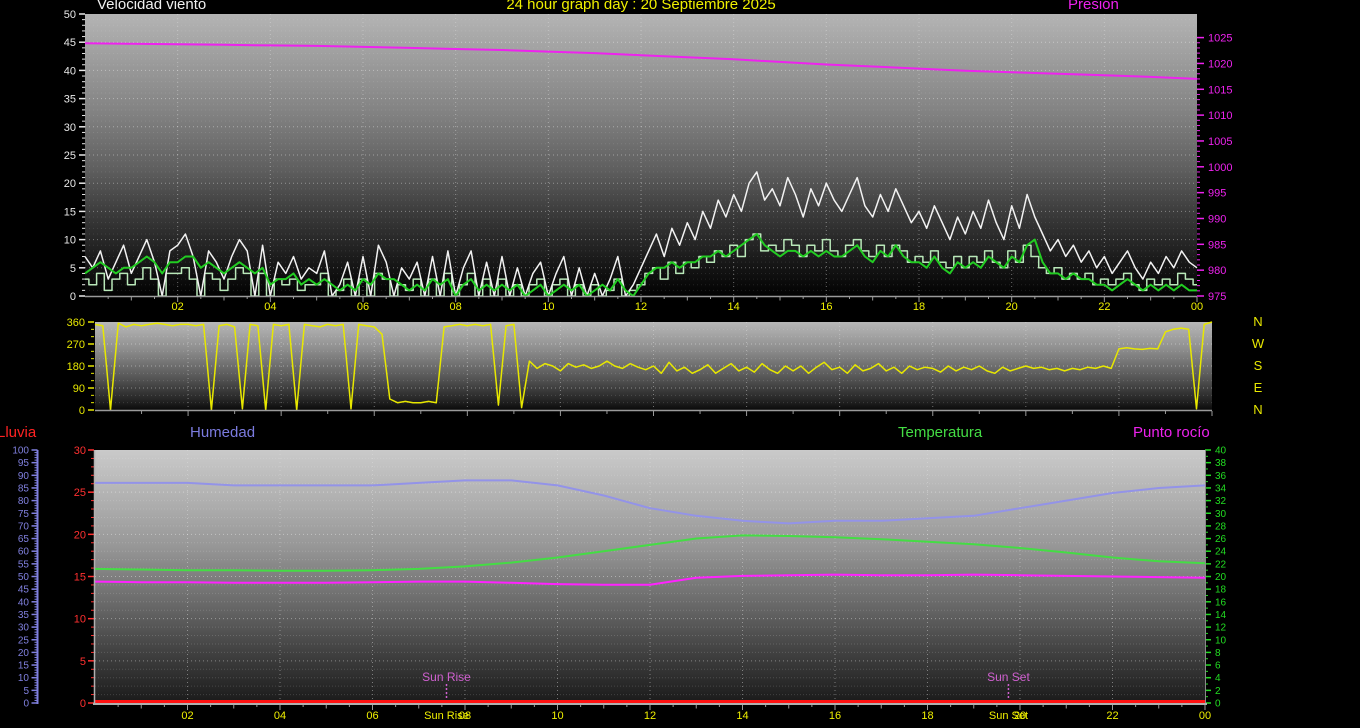 This screenshot has height=728, width=1360. What do you see at coordinates (82, 411) in the screenshot?
I see `direction-axis-label: 0` at bounding box center [82, 411].